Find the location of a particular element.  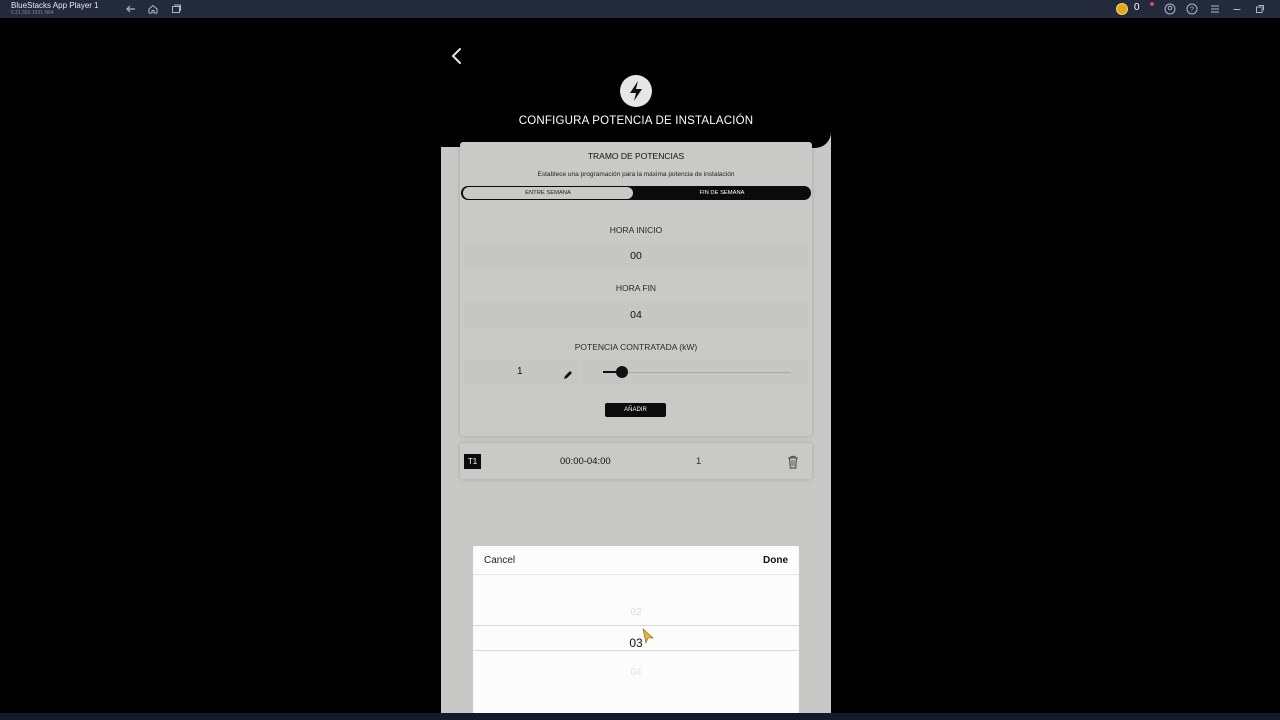

picker-option-prev: 02 is located at coordinates (636, 612).